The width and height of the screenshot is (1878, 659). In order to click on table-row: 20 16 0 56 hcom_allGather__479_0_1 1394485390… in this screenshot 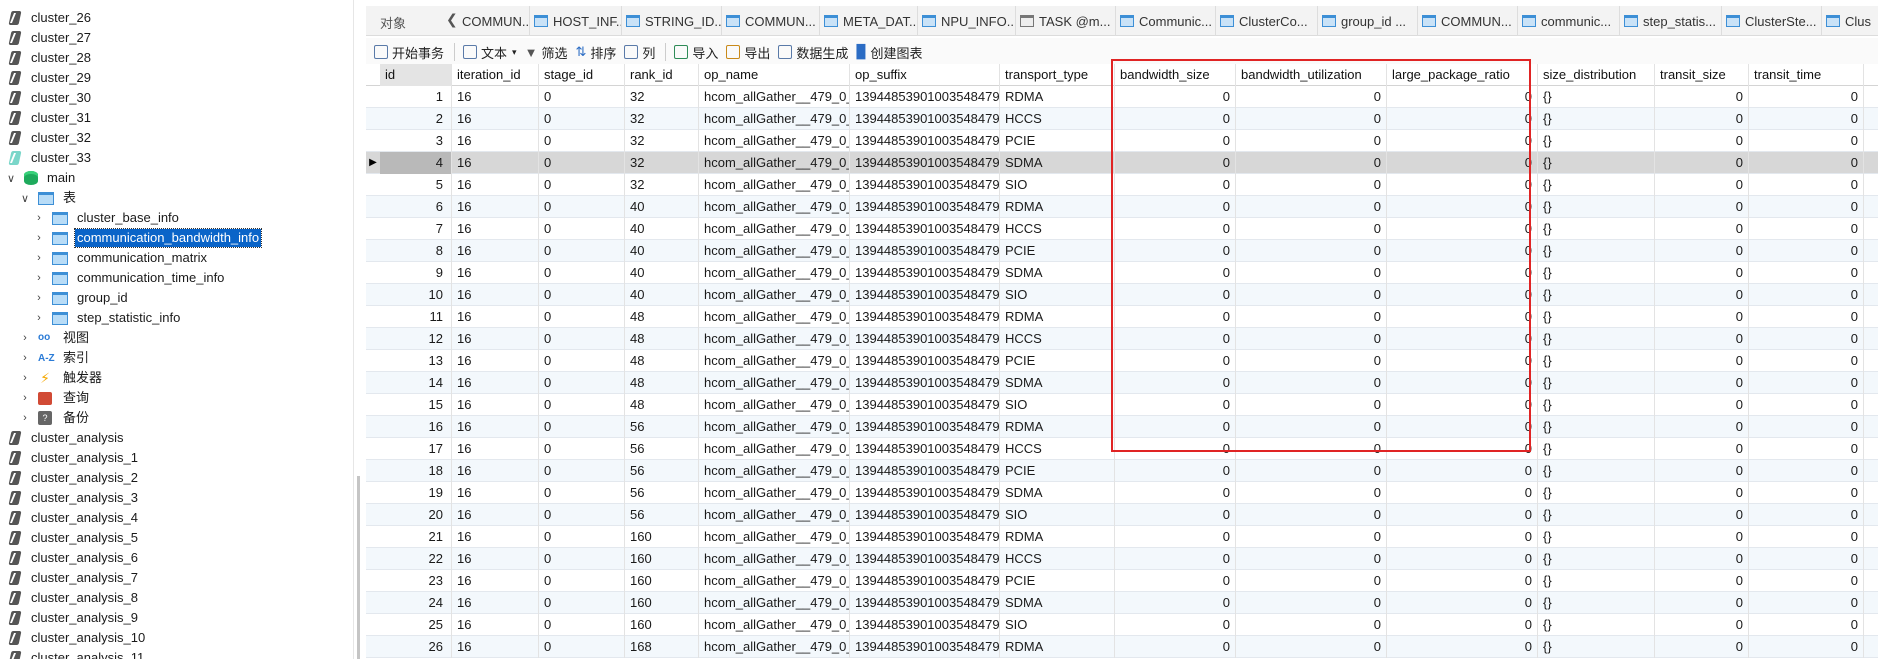, I will do `click(1122, 515)`.